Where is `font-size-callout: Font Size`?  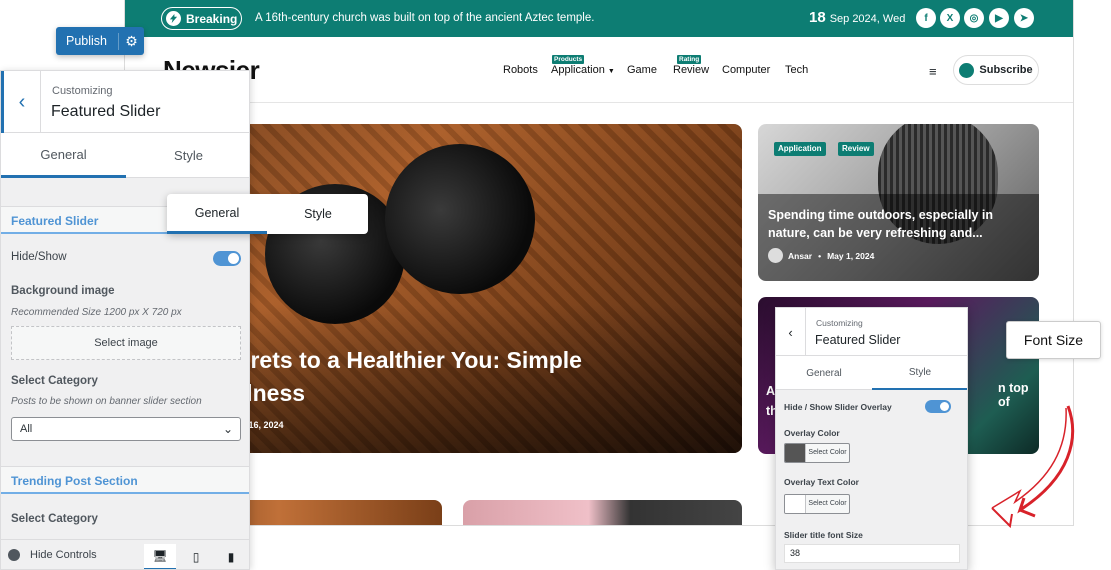
font-size-callout: Font Size is located at coordinates (1053, 340).